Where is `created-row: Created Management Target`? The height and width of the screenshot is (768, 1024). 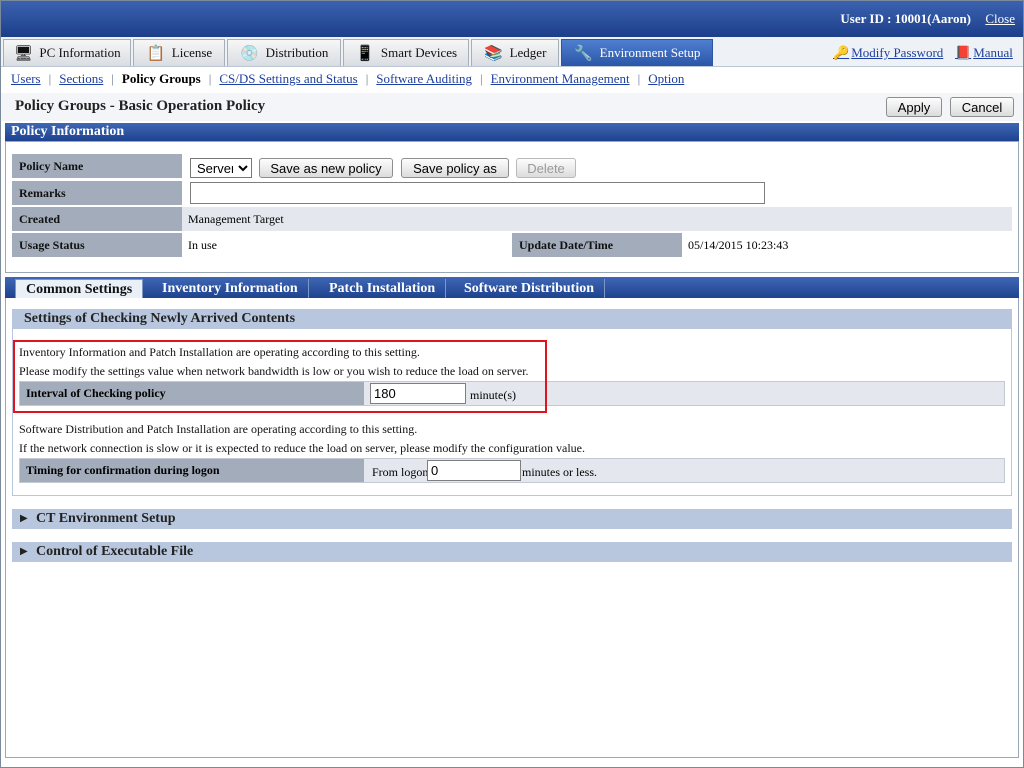
created-row: Created Management Target is located at coordinates (512, 219).